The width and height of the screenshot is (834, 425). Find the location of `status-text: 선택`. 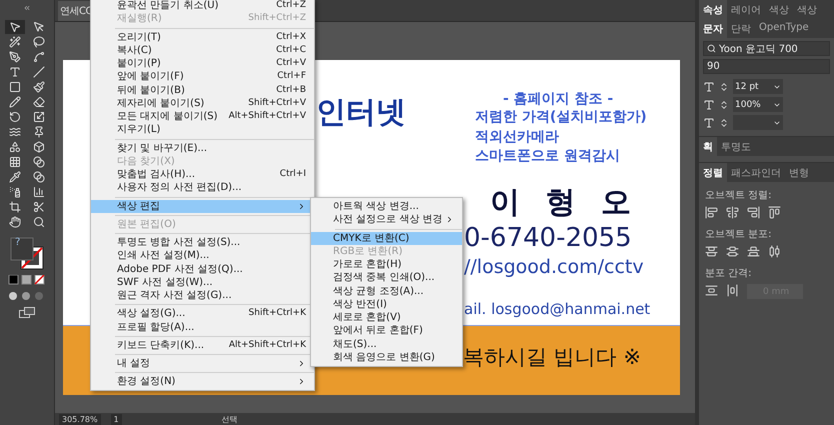

status-text: 선택 is located at coordinates (230, 419).